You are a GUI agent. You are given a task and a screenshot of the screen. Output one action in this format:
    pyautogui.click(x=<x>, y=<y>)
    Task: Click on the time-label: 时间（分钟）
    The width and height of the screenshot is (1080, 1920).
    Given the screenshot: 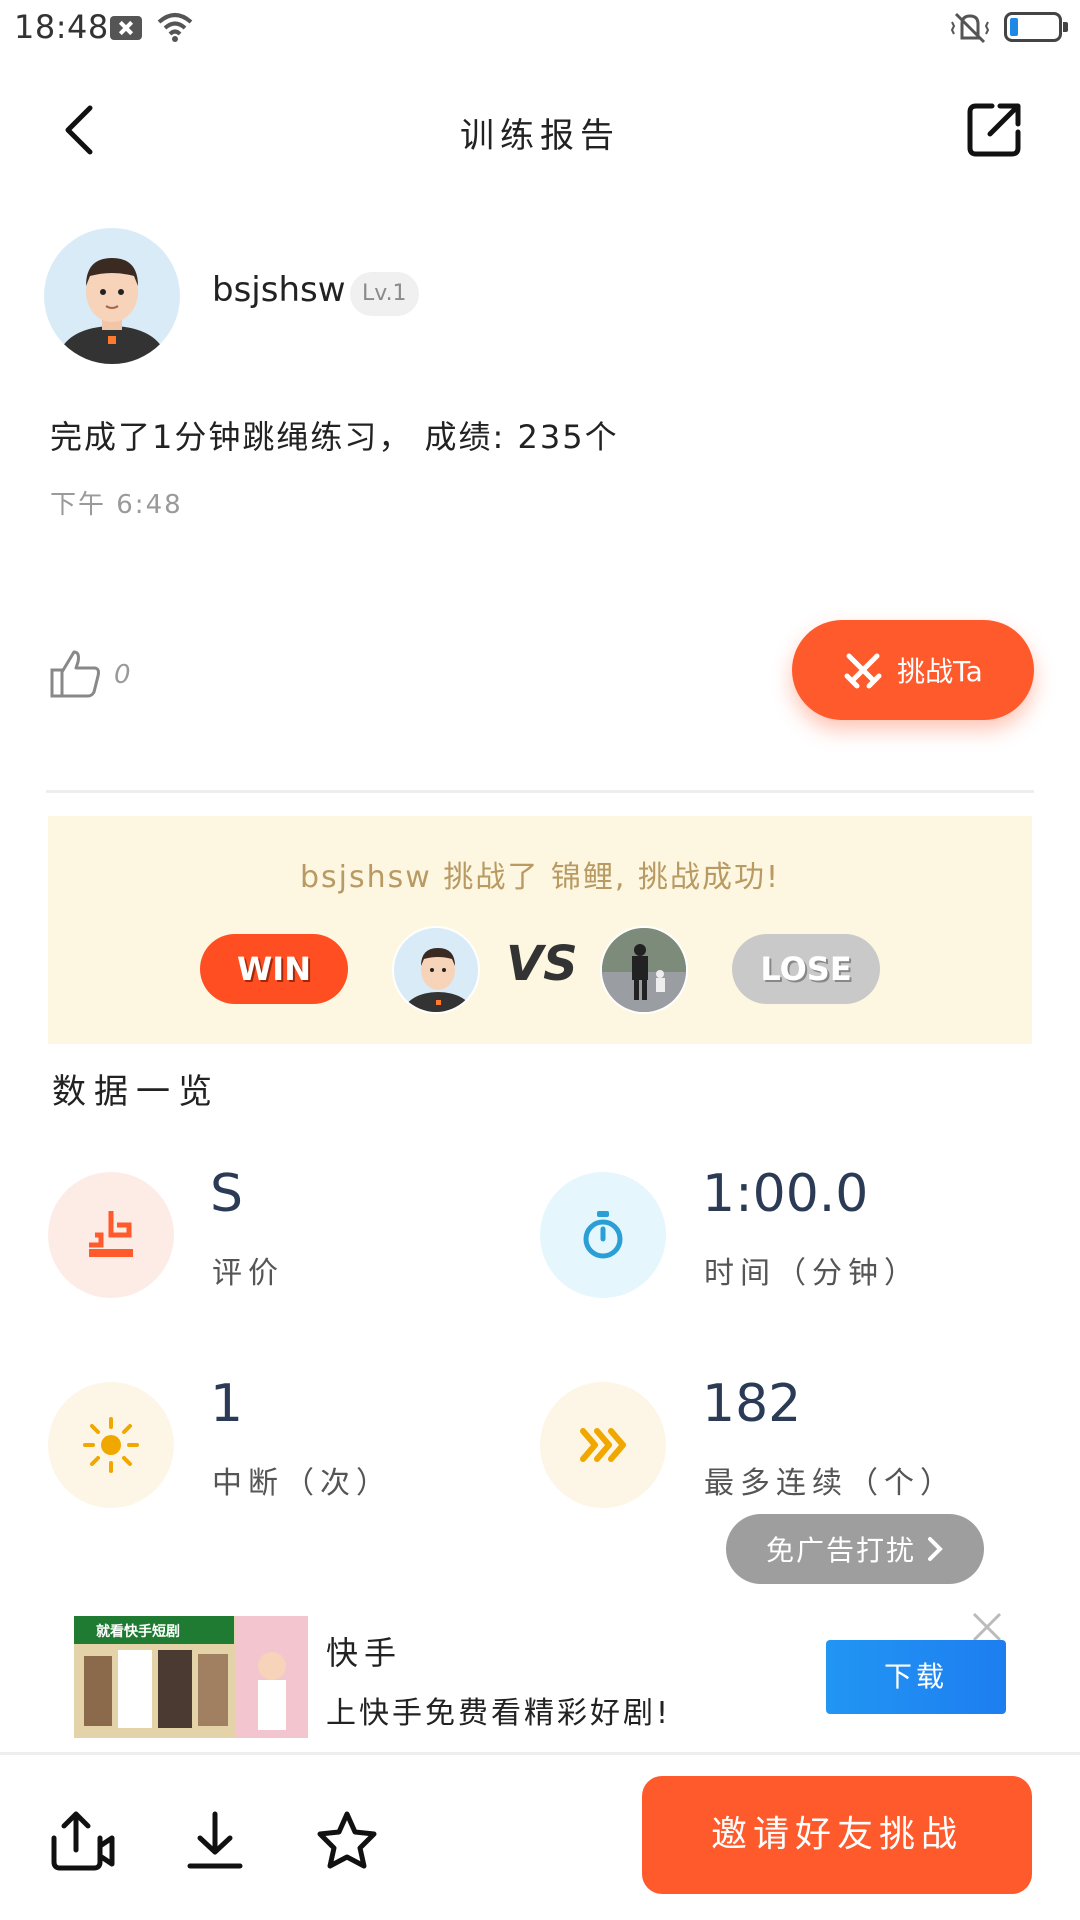 What is the action you would take?
    pyautogui.click(x=812, y=1273)
    